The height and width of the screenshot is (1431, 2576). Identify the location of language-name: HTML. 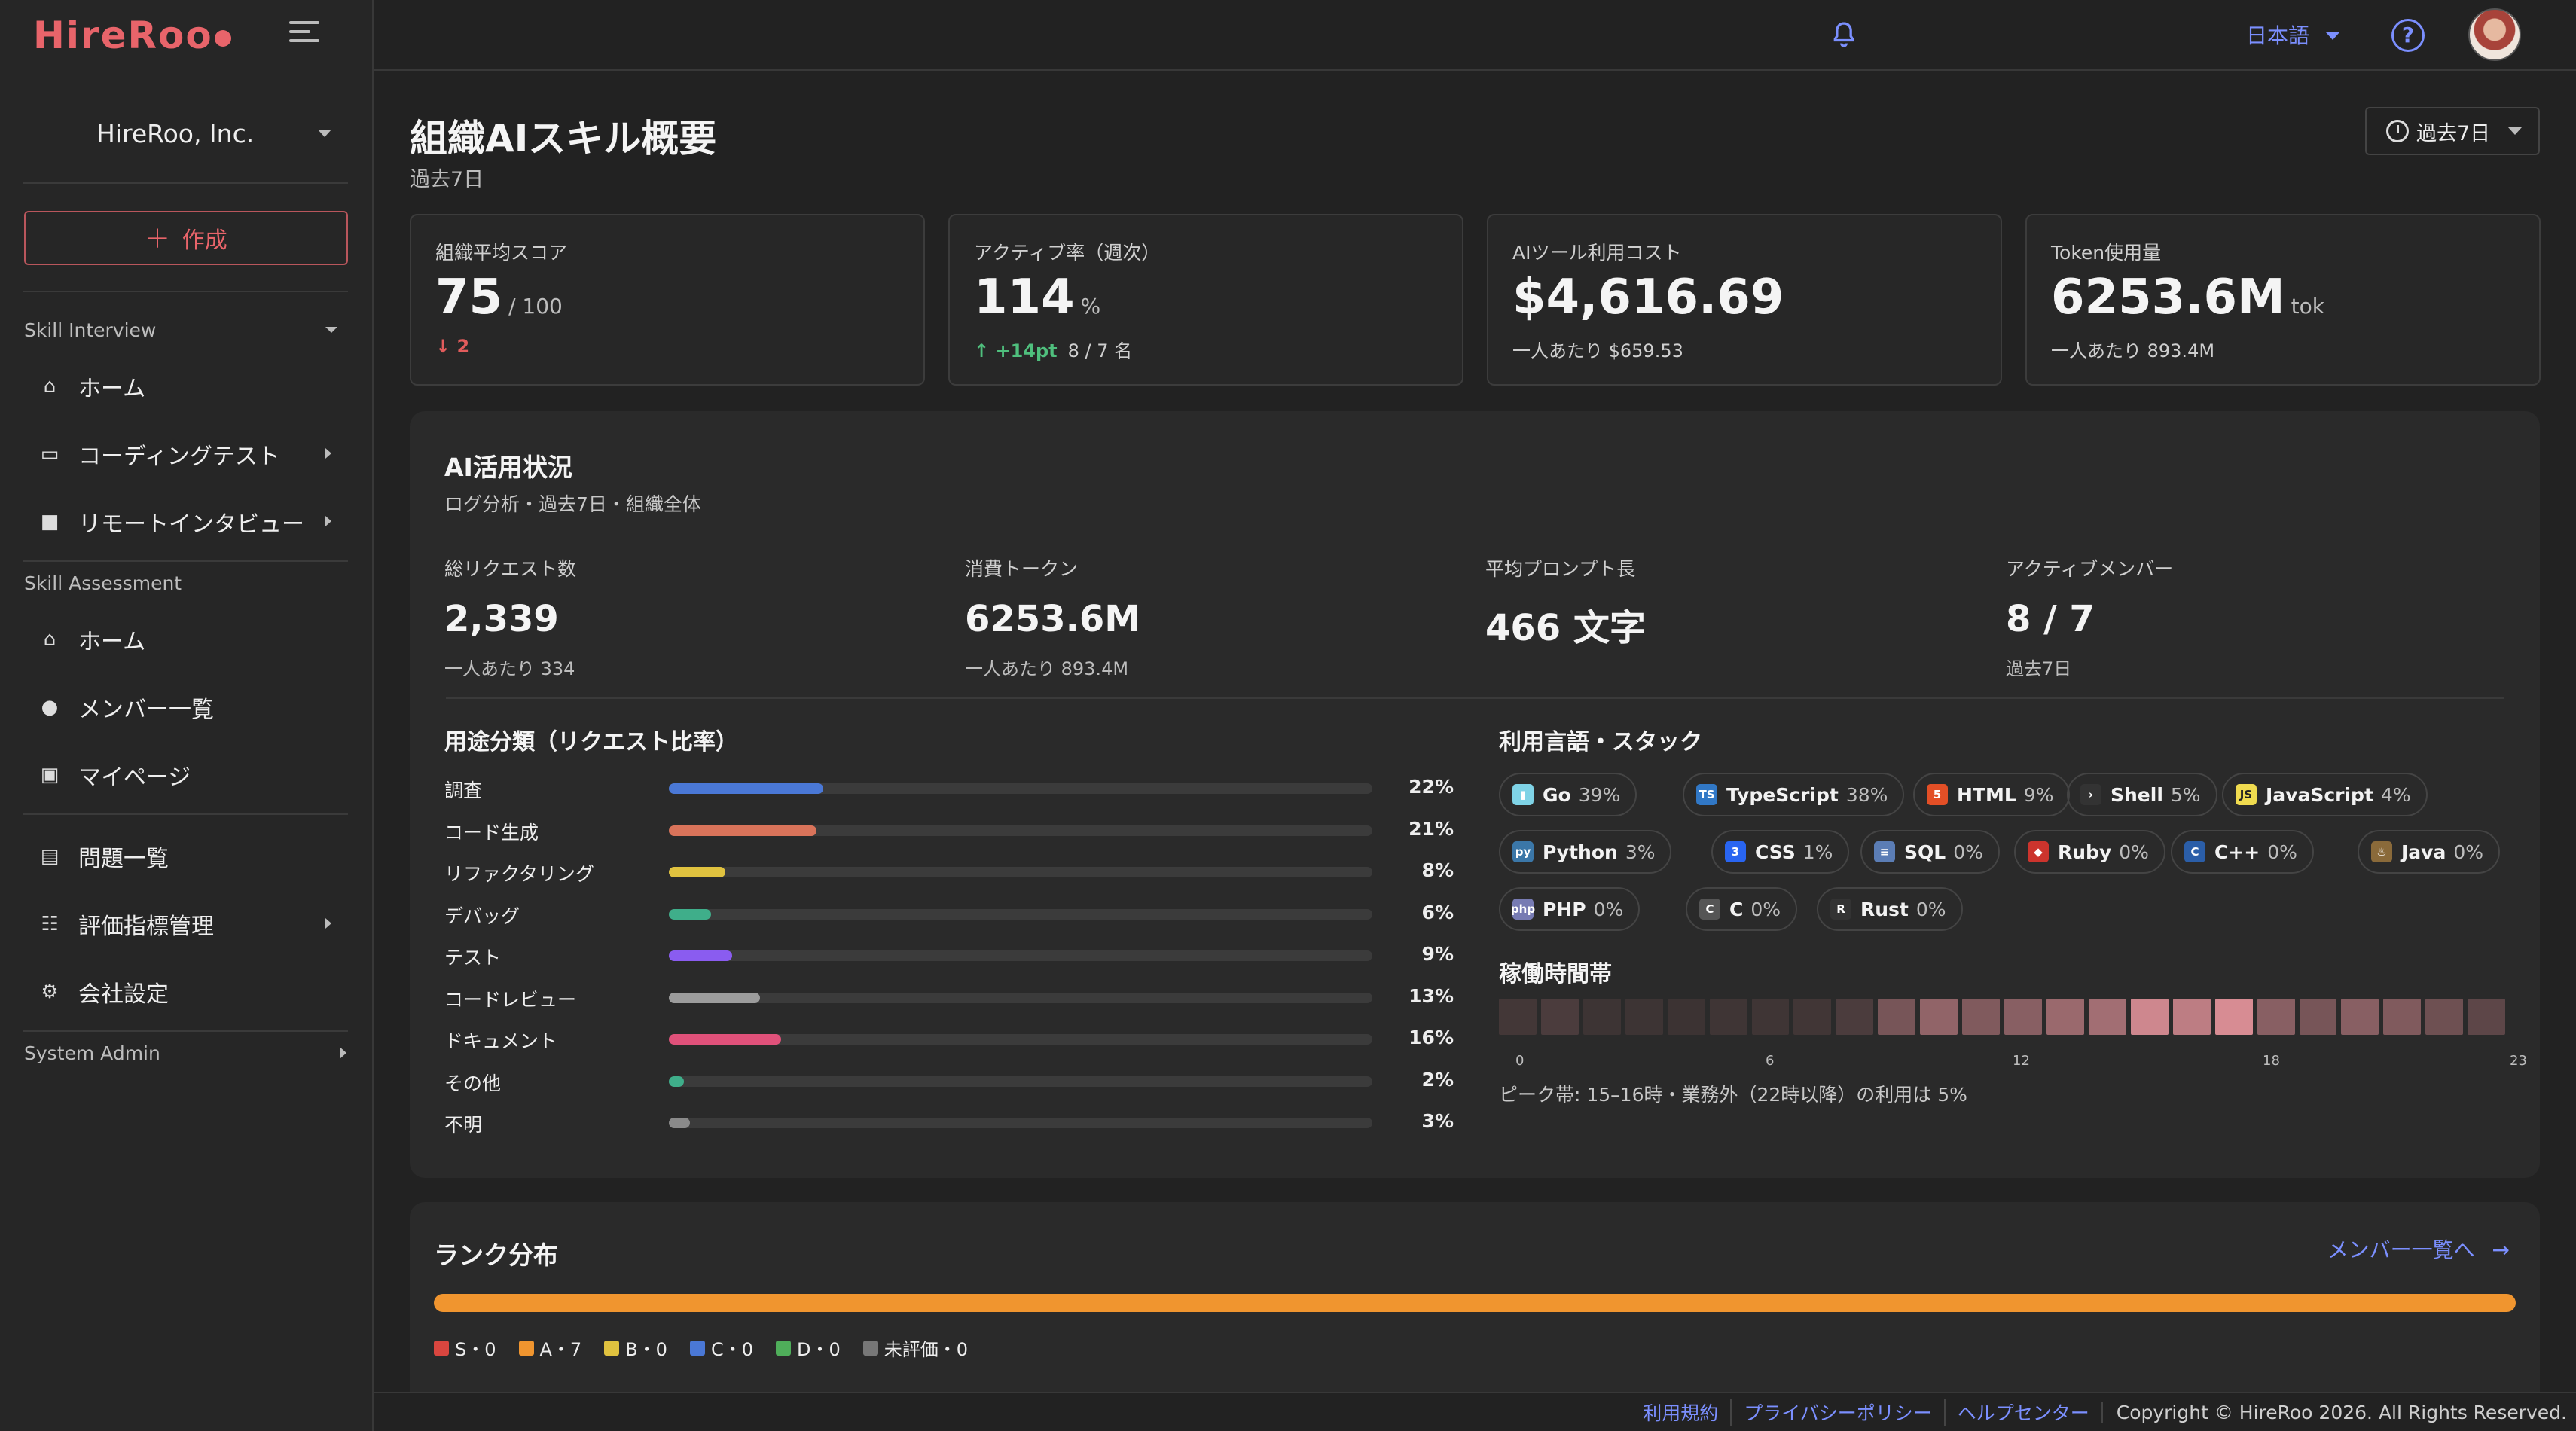
(1987, 794).